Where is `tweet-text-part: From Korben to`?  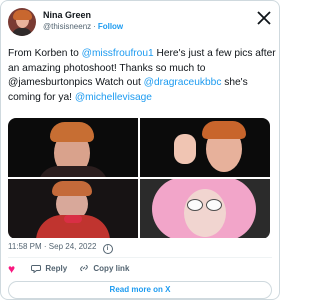
tweet-text-part: From Korben to is located at coordinates (45, 53).